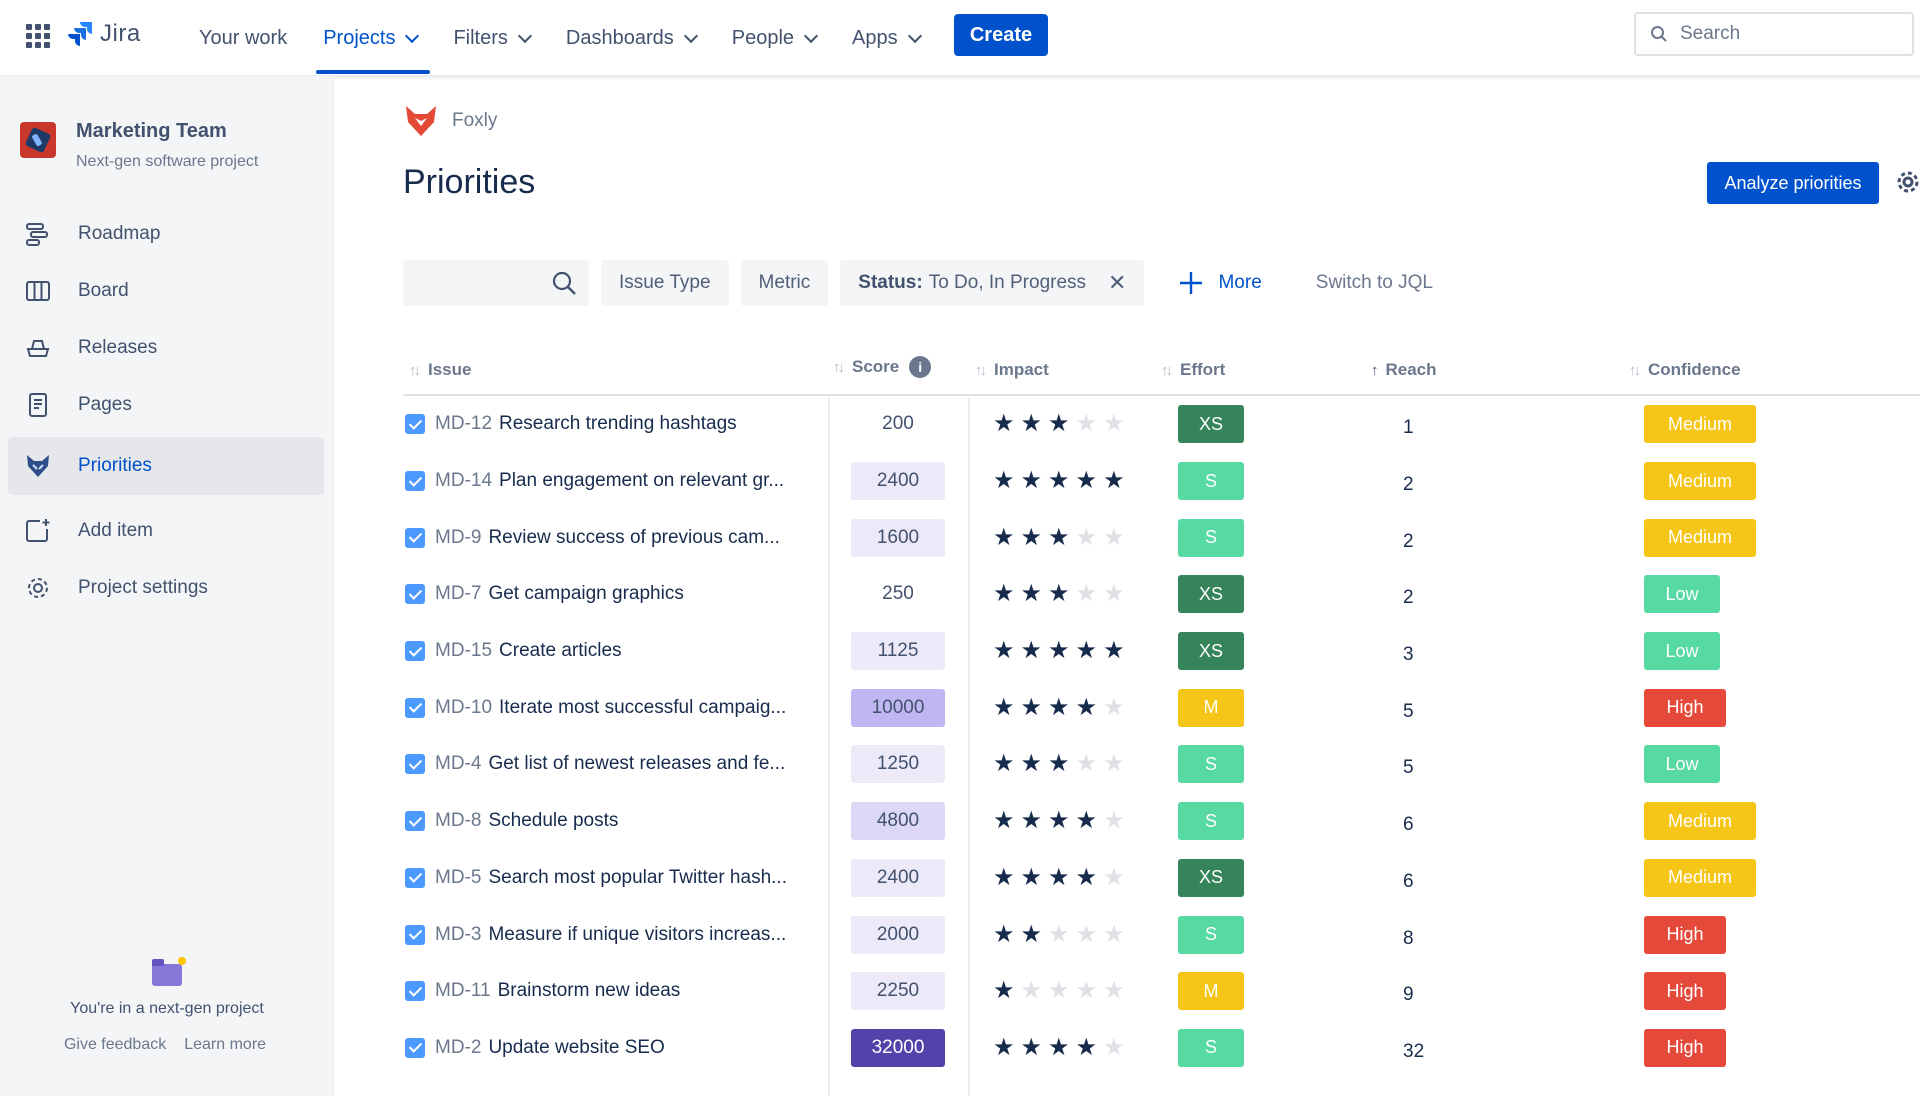 The image size is (1920, 1096). I want to click on effort-badge: XS, so click(1211, 877).